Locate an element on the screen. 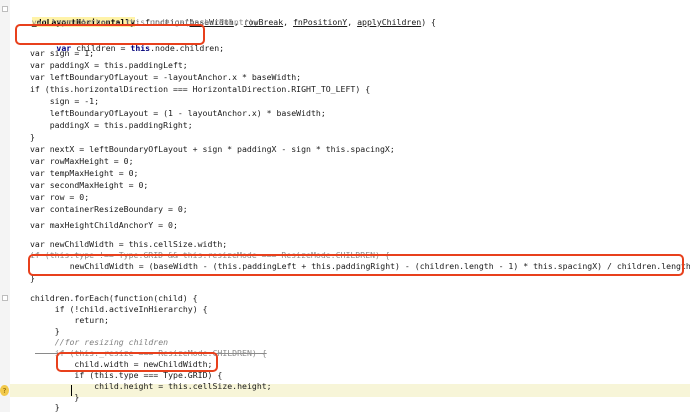 The image size is (690, 414). text-caret is located at coordinates (71, 390).